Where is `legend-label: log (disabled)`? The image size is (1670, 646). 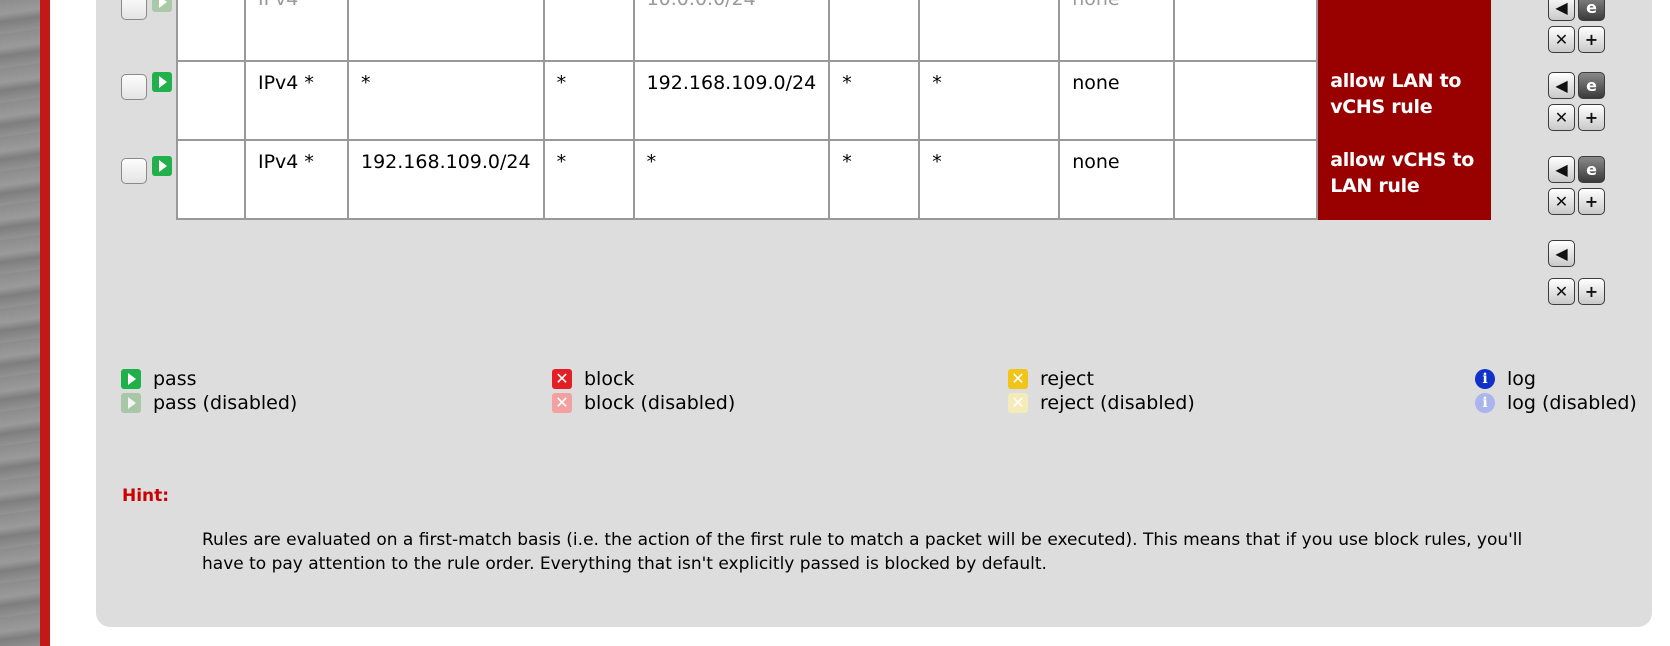
legend-label: log (disabled) is located at coordinates (1572, 403).